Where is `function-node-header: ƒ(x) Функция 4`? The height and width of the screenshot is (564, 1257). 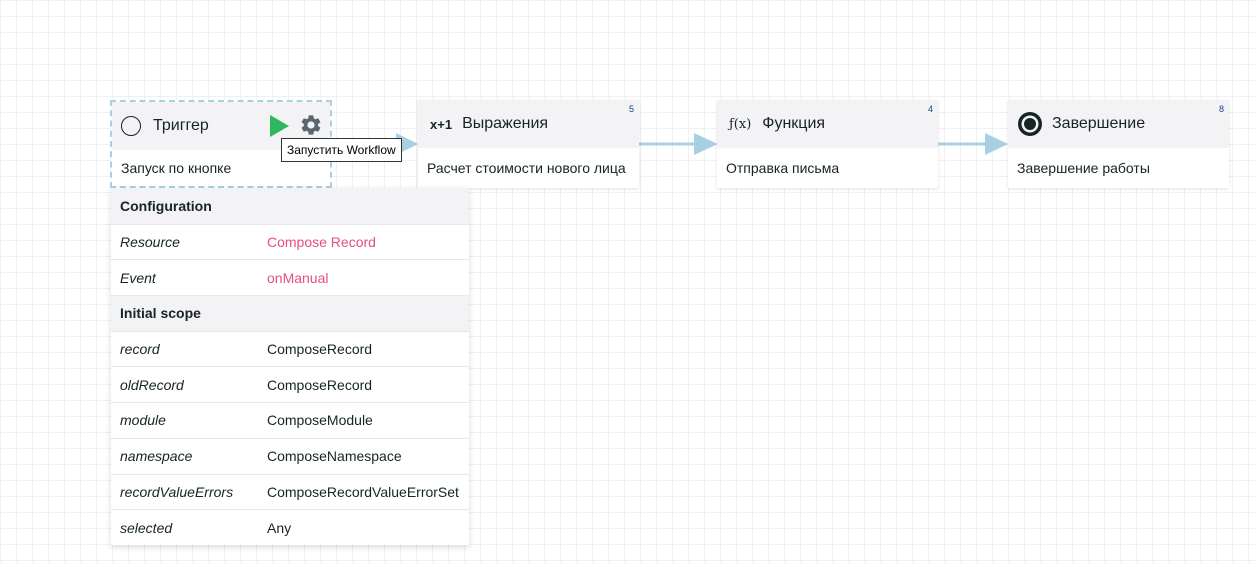
function-node-header: ƒ(x) Функция 4 is located at coordinates (827, 124).